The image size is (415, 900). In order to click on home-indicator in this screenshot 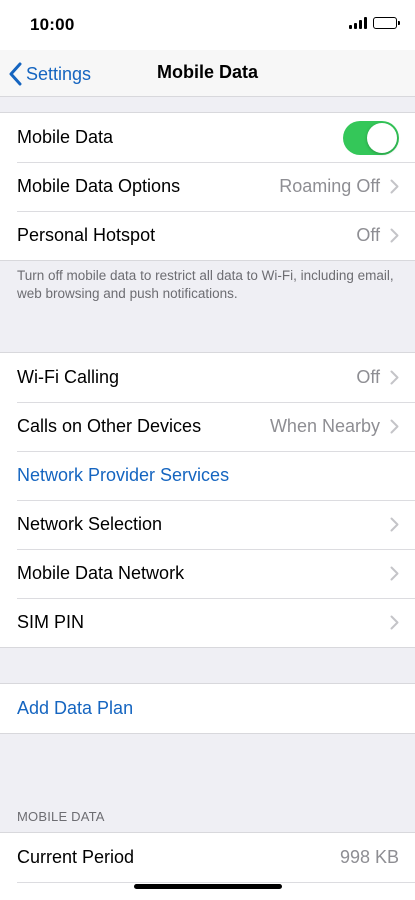, I will do `click(208, 886)`.